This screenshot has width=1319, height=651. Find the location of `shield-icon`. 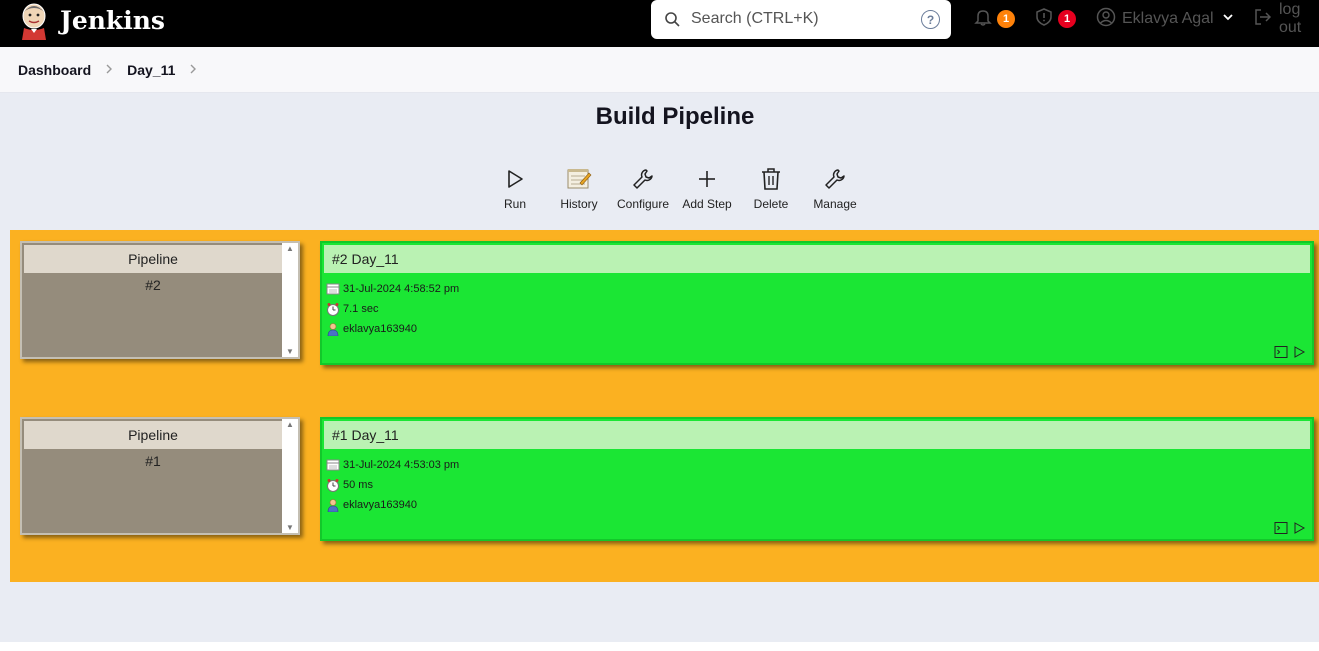

shield-icon is located at coordinates (1044, 19).